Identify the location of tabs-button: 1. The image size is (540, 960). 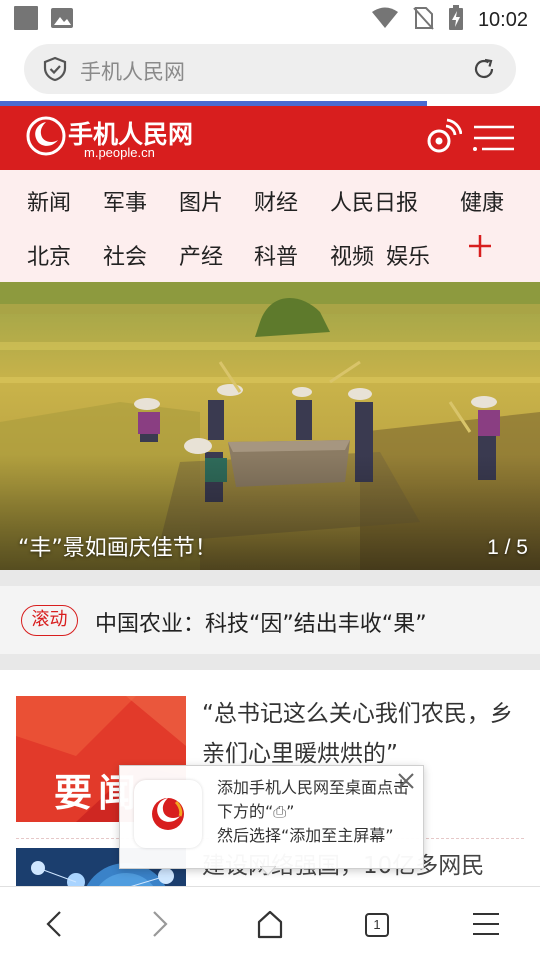
(377, 924).